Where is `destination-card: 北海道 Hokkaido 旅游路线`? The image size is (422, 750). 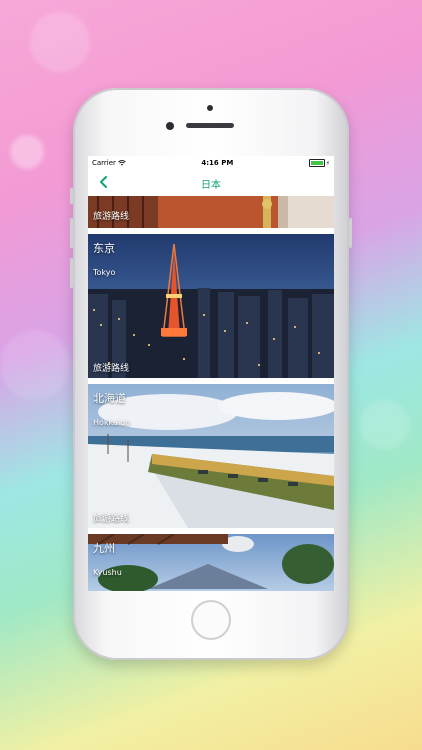
destination-card: 北海道 Hokkaido 旅游路线 is located at coordinates (211, 456).